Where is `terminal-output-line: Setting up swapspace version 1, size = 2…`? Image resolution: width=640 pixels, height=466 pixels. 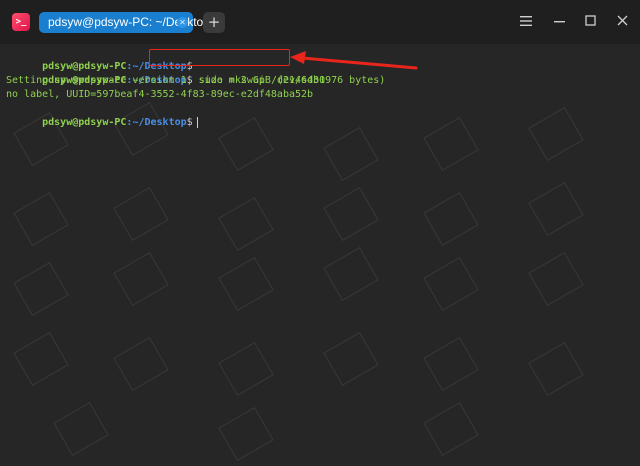
terminal-output-line: Setting up swapspace version 1, size = 2… is located at coordinates (196, 80).